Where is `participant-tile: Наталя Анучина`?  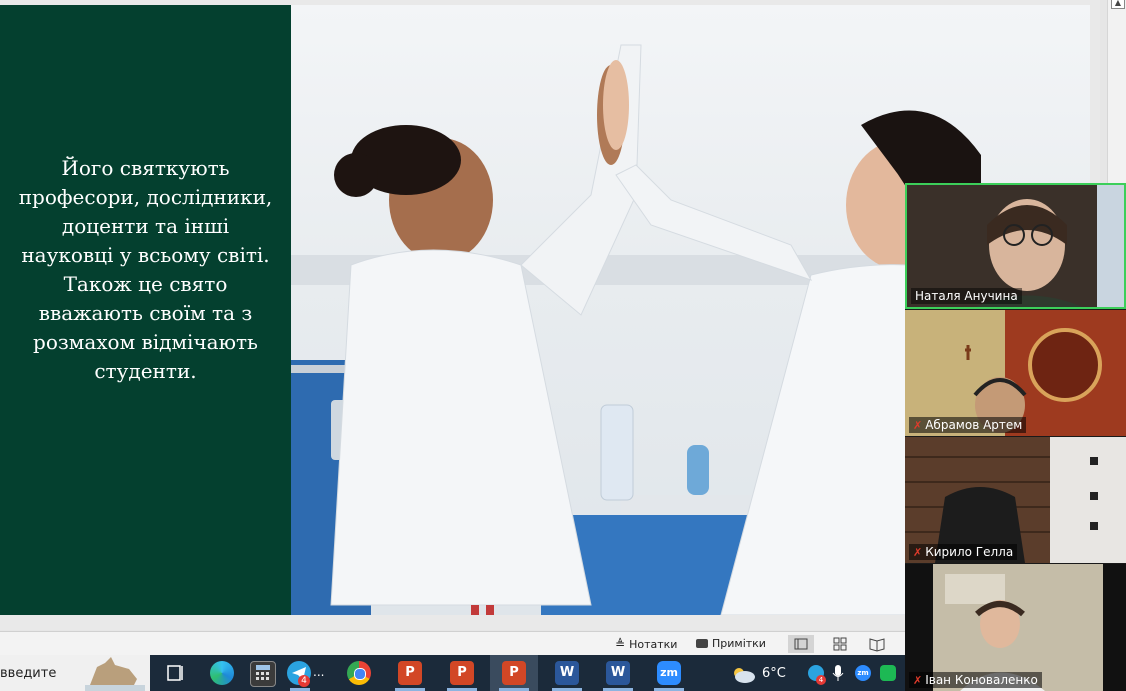
participant-tile: Наталя Анучина is located at coordinates (1015, 246).